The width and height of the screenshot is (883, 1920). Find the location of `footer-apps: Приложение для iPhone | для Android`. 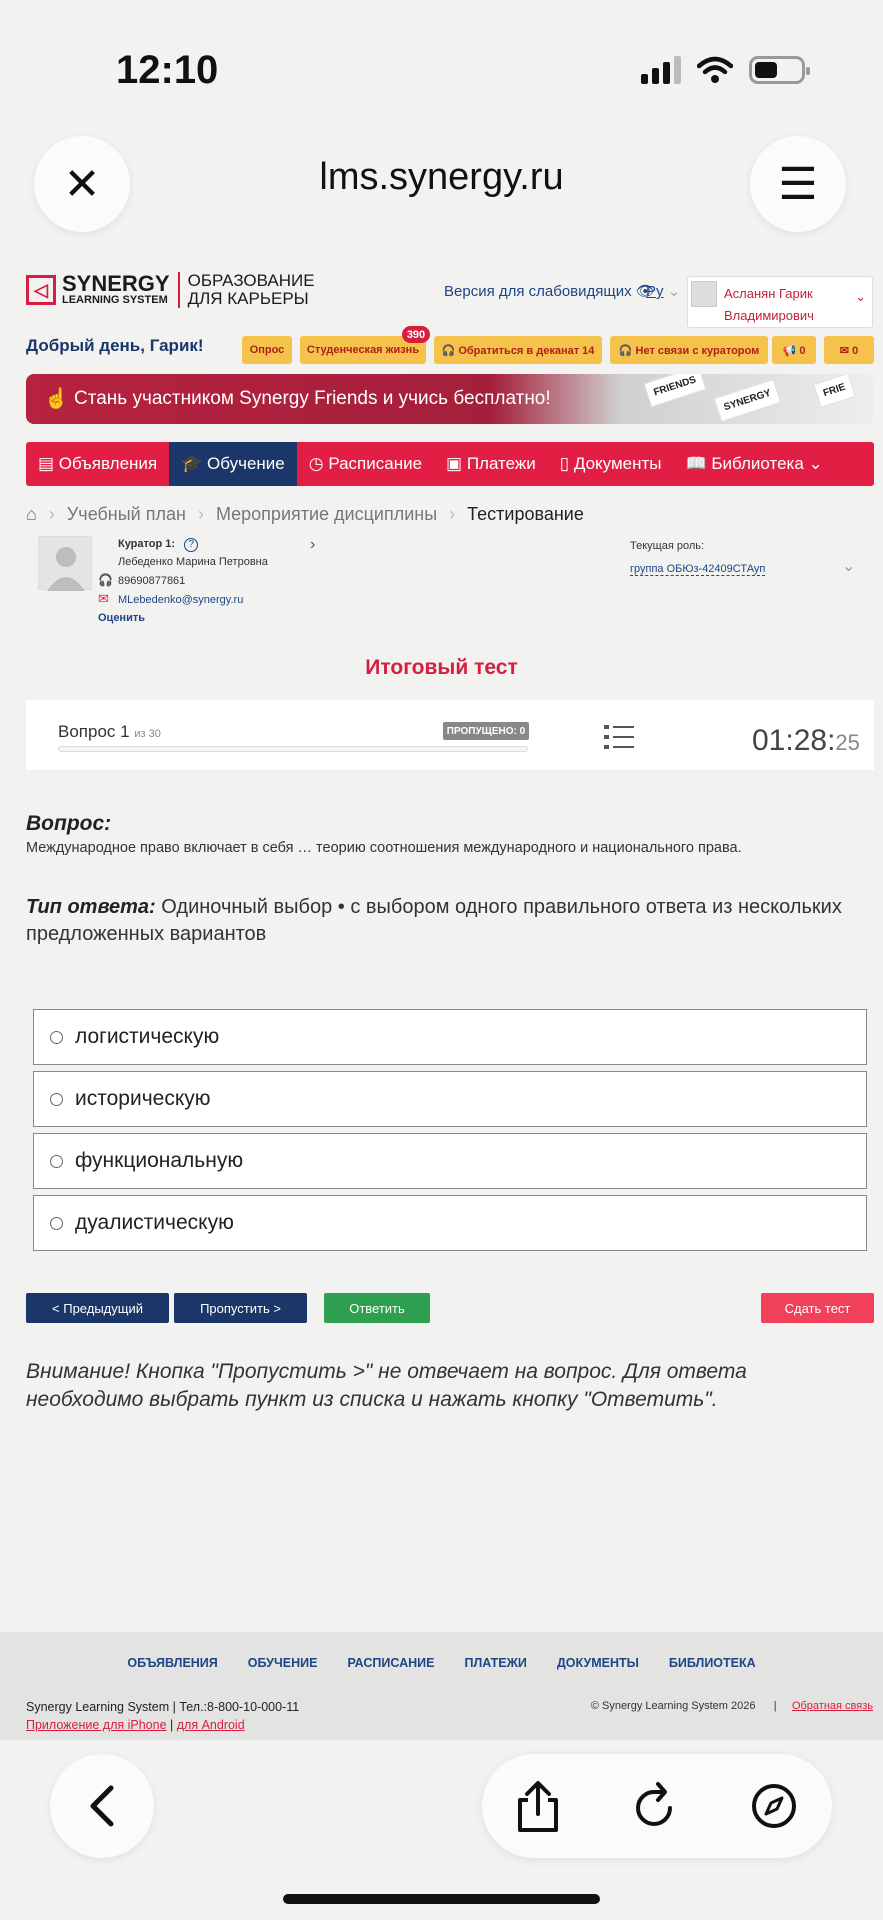

footer-apps: Приложение для iPhone | для Android is located at coordinates (135, 1725).